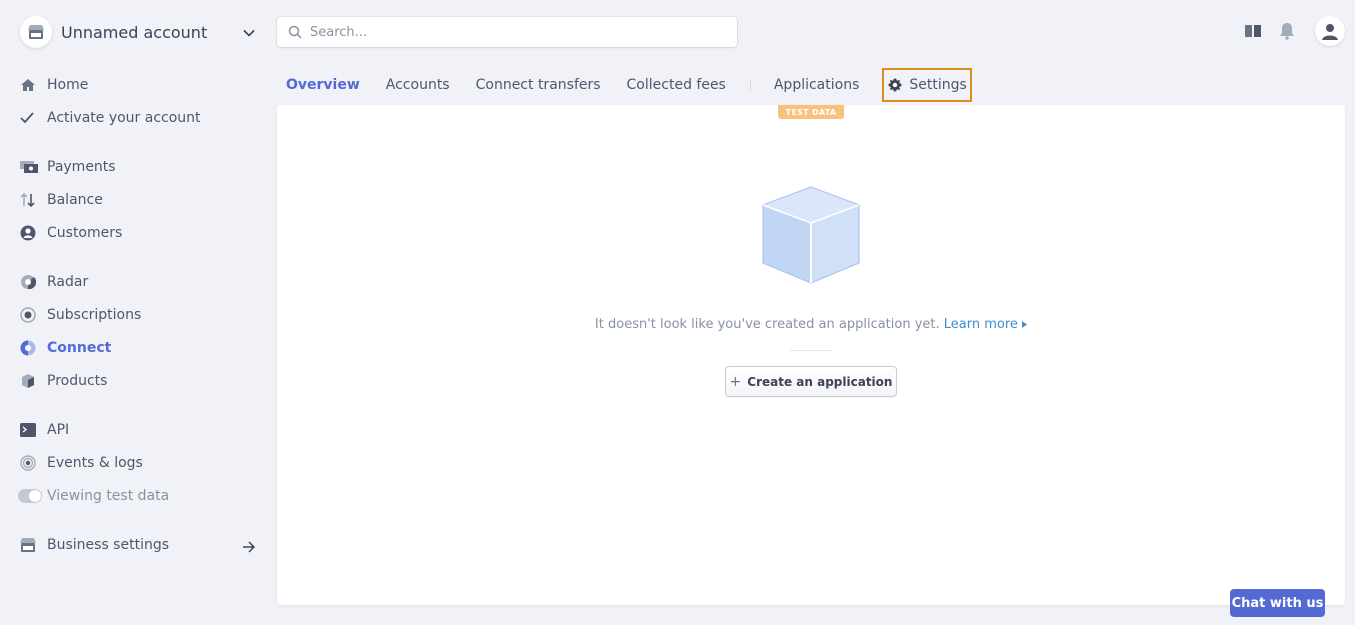  Describe the element at coordinates (31, 314) in the screenshot. I see `subscriptions-icon` at that location.